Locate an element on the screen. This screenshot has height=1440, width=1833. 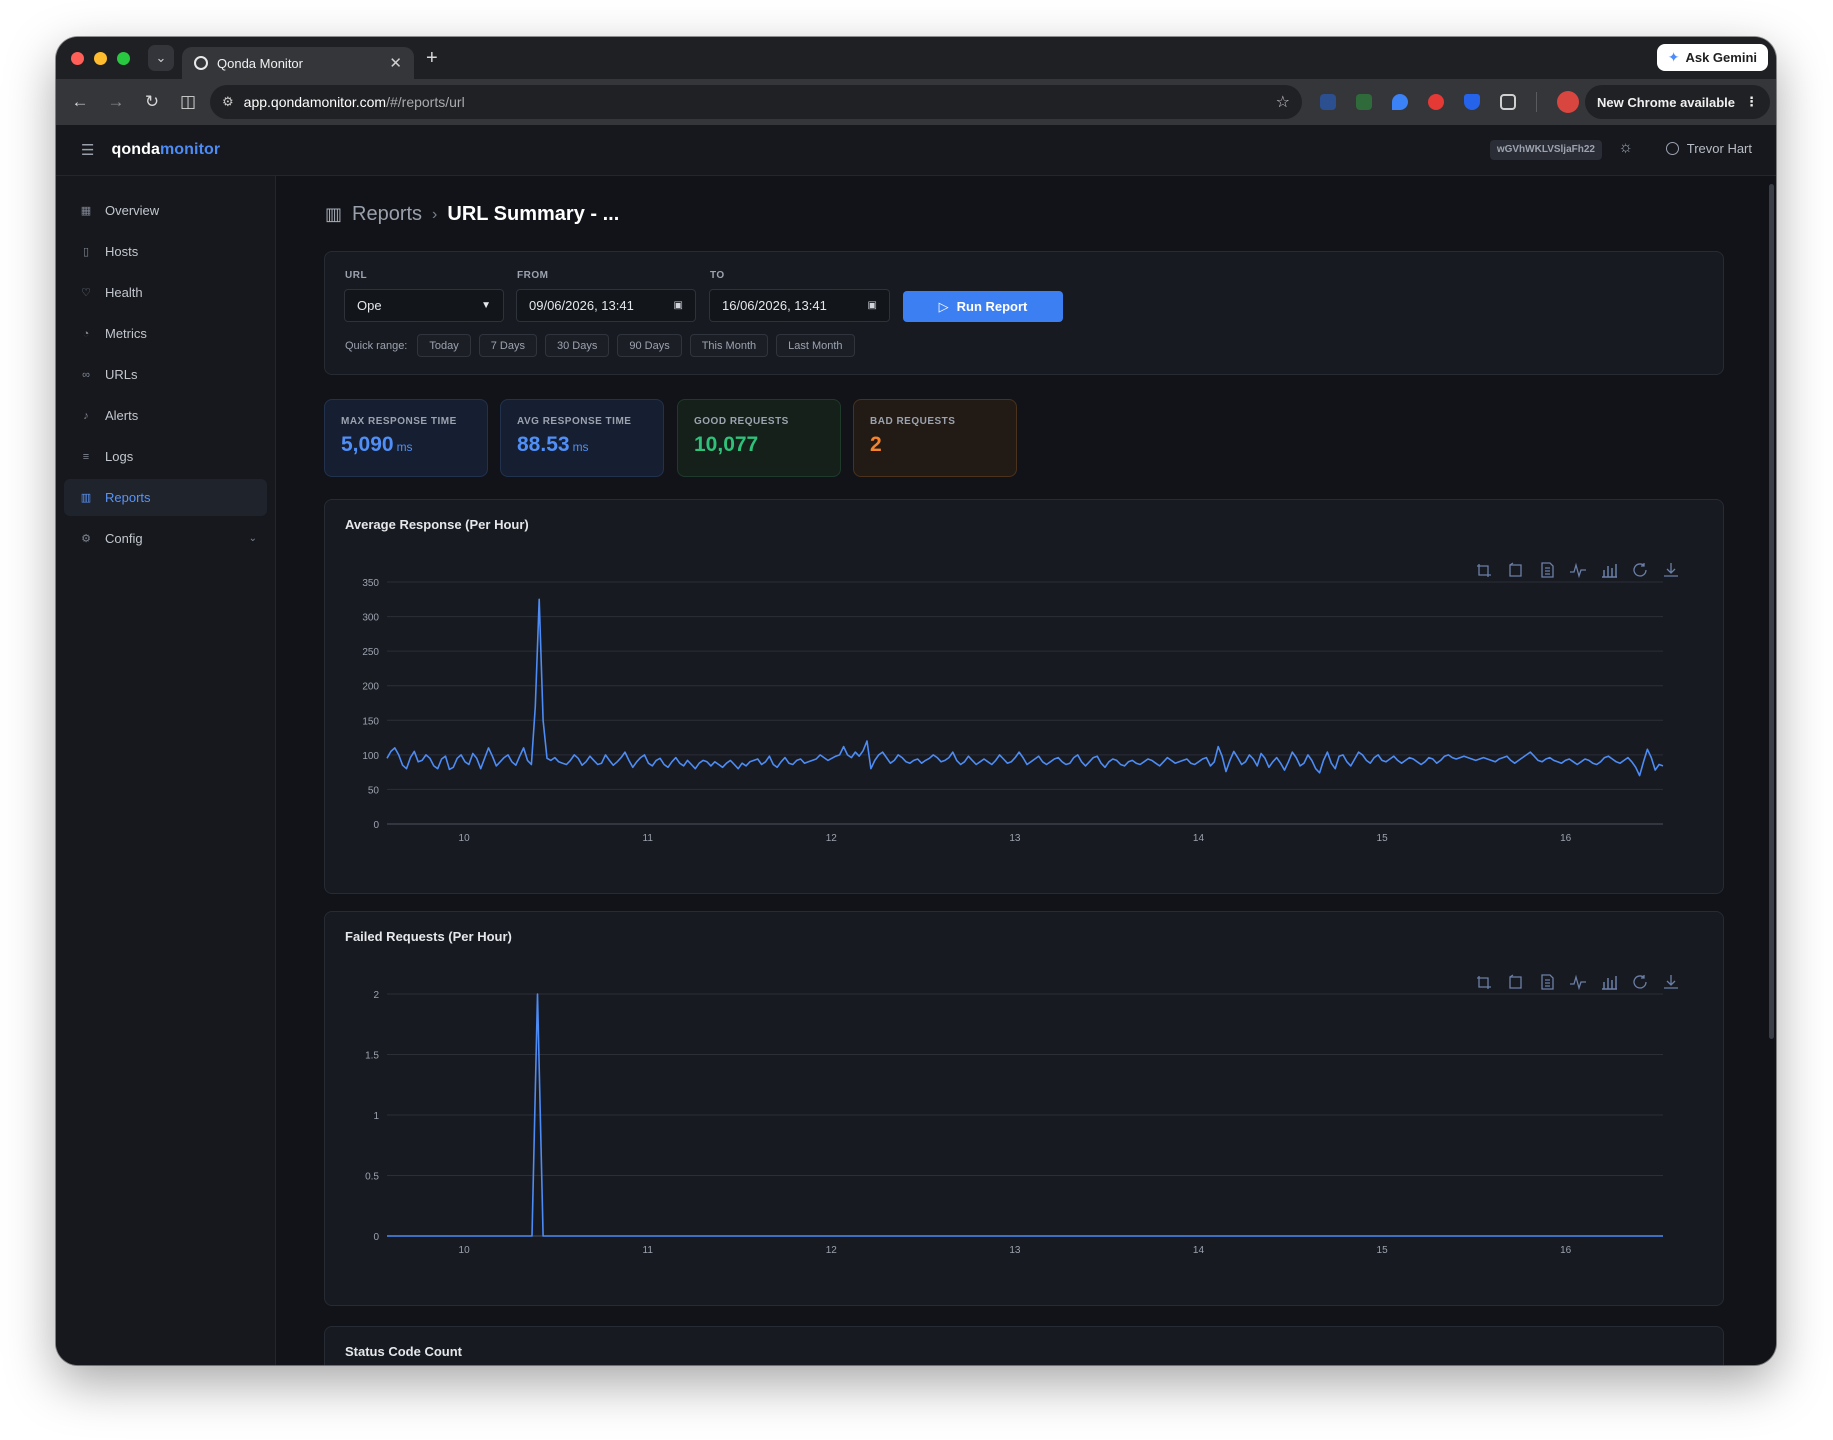
extensions-puzzle-icon is located at coordinates (1508, 102).